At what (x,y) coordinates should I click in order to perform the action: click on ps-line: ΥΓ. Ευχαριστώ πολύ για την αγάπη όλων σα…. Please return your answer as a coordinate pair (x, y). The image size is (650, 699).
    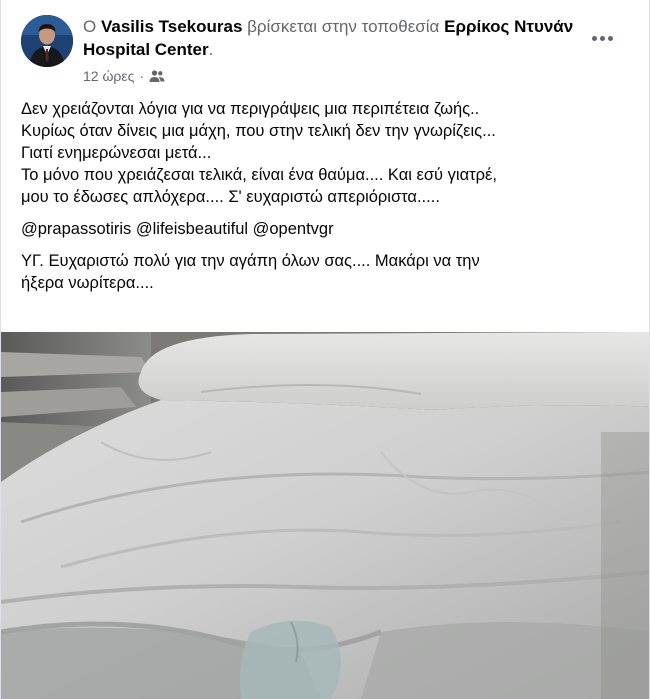
    Looking at the image, I should click on (250, 261).